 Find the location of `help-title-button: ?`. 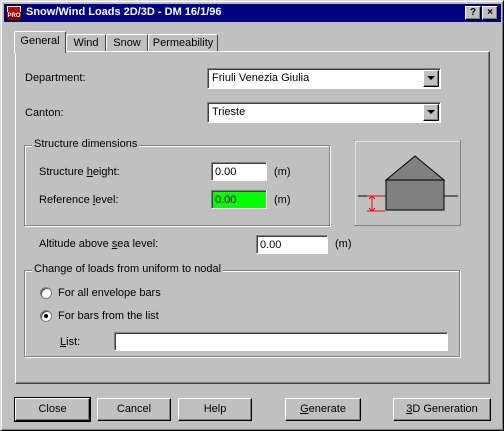

help-title-button: ? is located at coordinates (473, 13).